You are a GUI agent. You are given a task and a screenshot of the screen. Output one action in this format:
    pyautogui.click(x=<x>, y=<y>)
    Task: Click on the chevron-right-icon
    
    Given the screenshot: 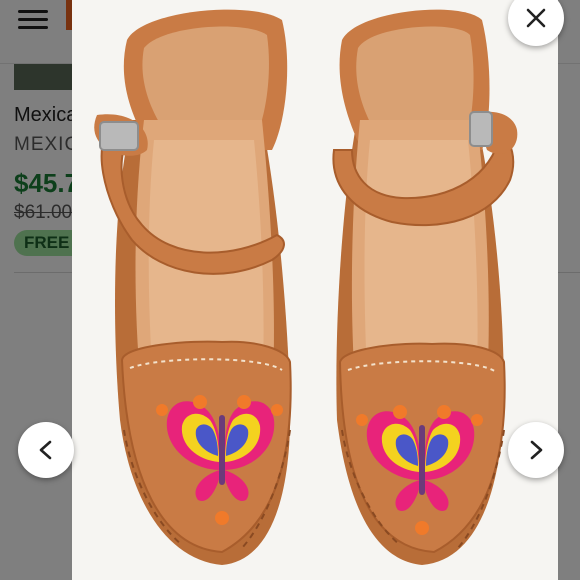 What is the action you would take?
    pyautogui.click(x=536, y=450)
    